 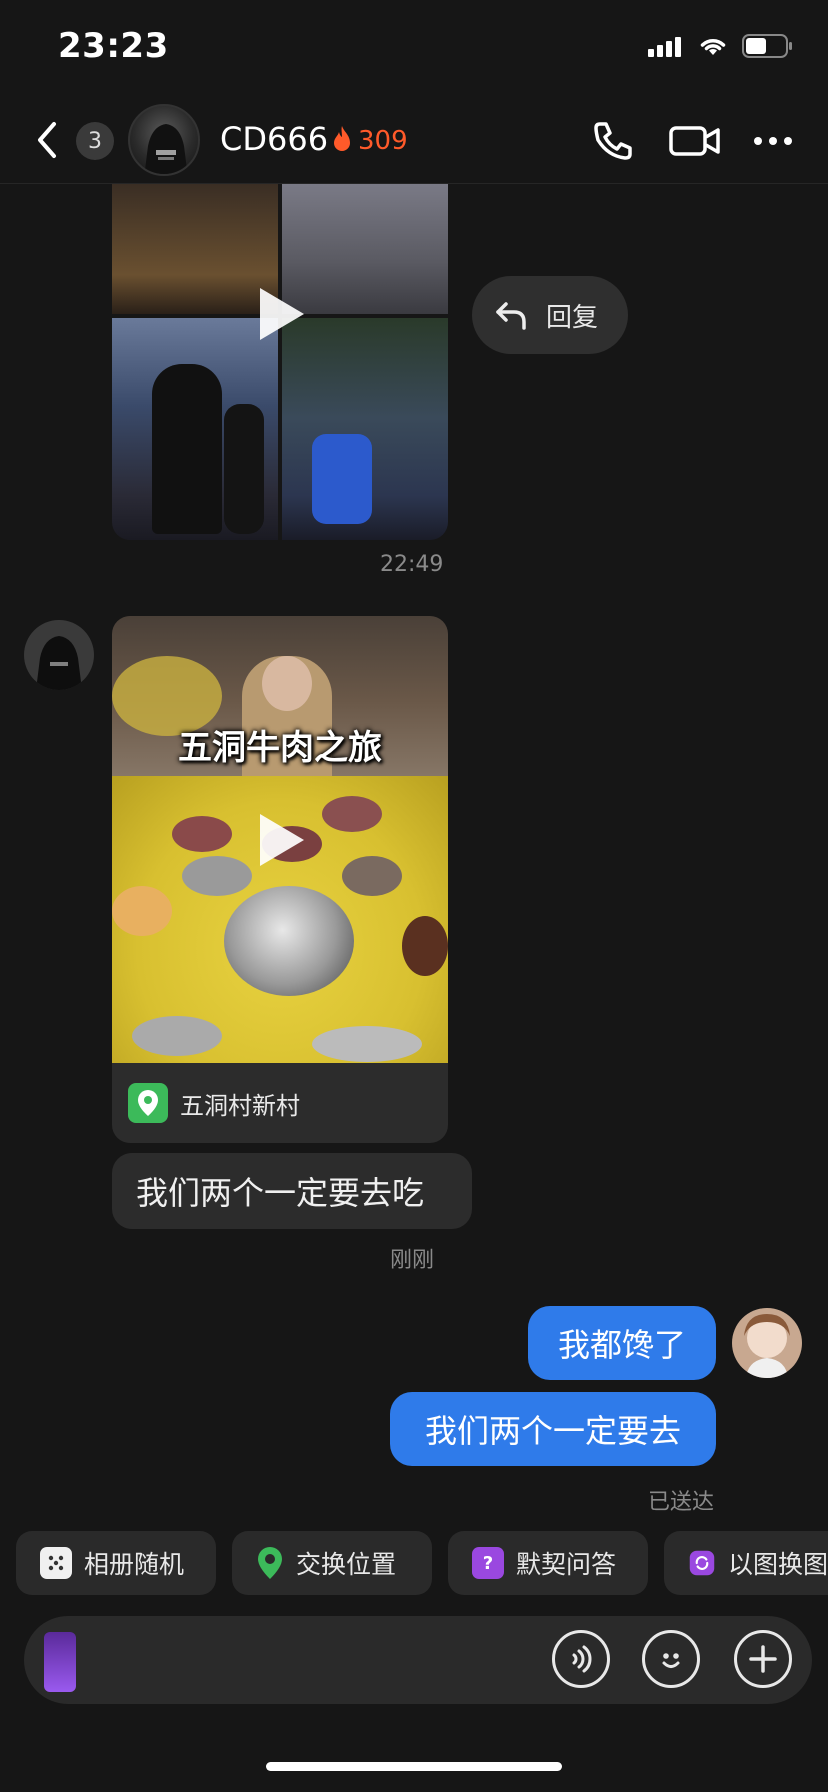 I want to click on video-message-collage, so click(x=280, y=362).